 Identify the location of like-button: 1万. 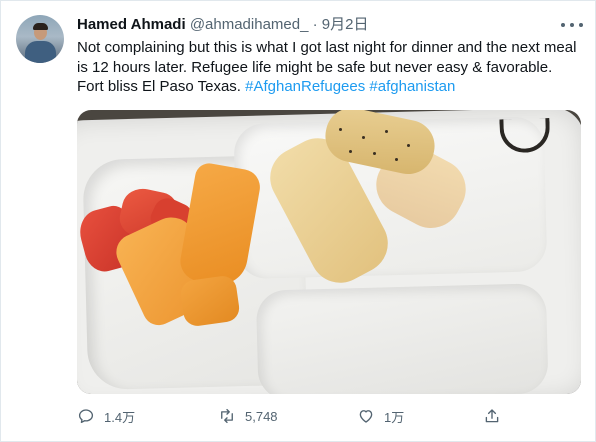
(380, 416).